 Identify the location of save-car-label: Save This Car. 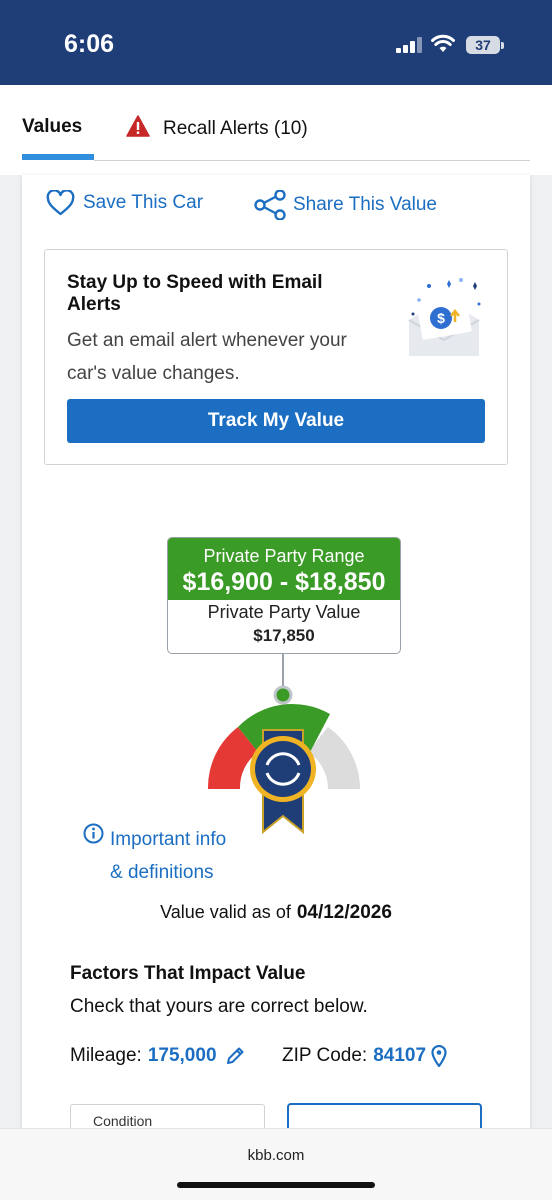
(143, 202).